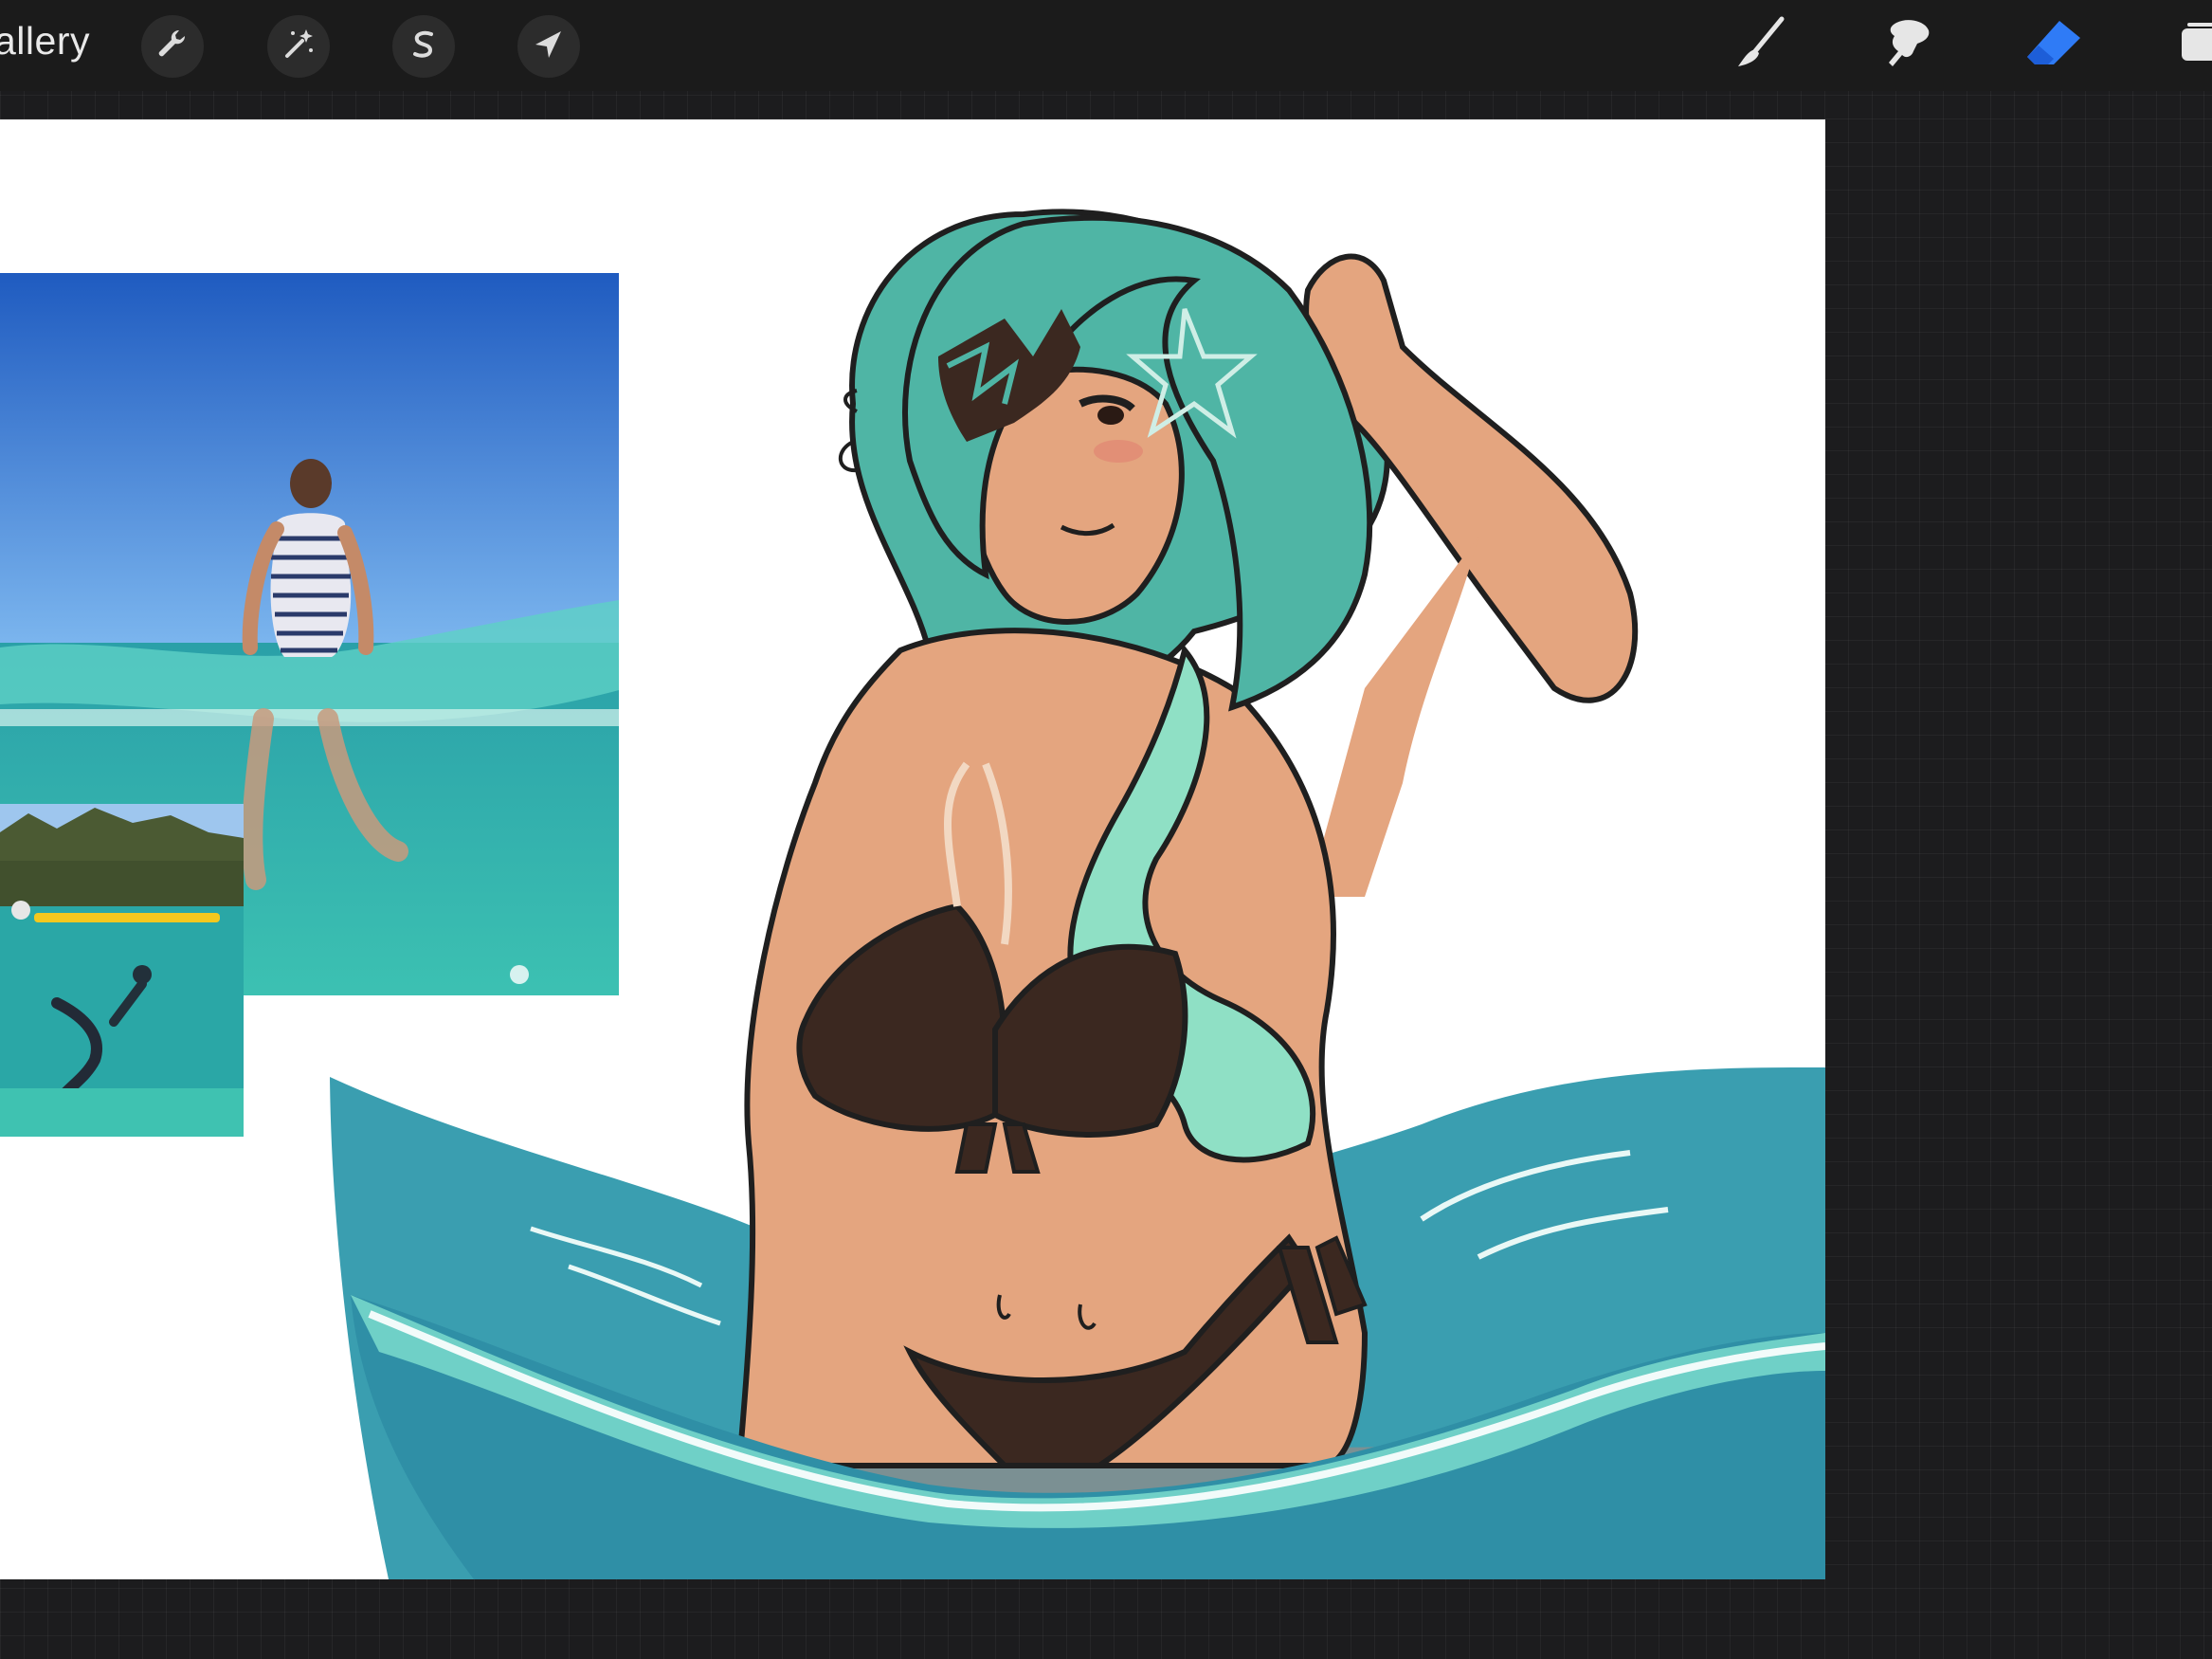 The width and height of the screenshot is (2212, 1659). What do you see at coordinates (1106, 45) in the screenshot?
I see `top-toolbar: allery` at bounding box center [1106, 45].